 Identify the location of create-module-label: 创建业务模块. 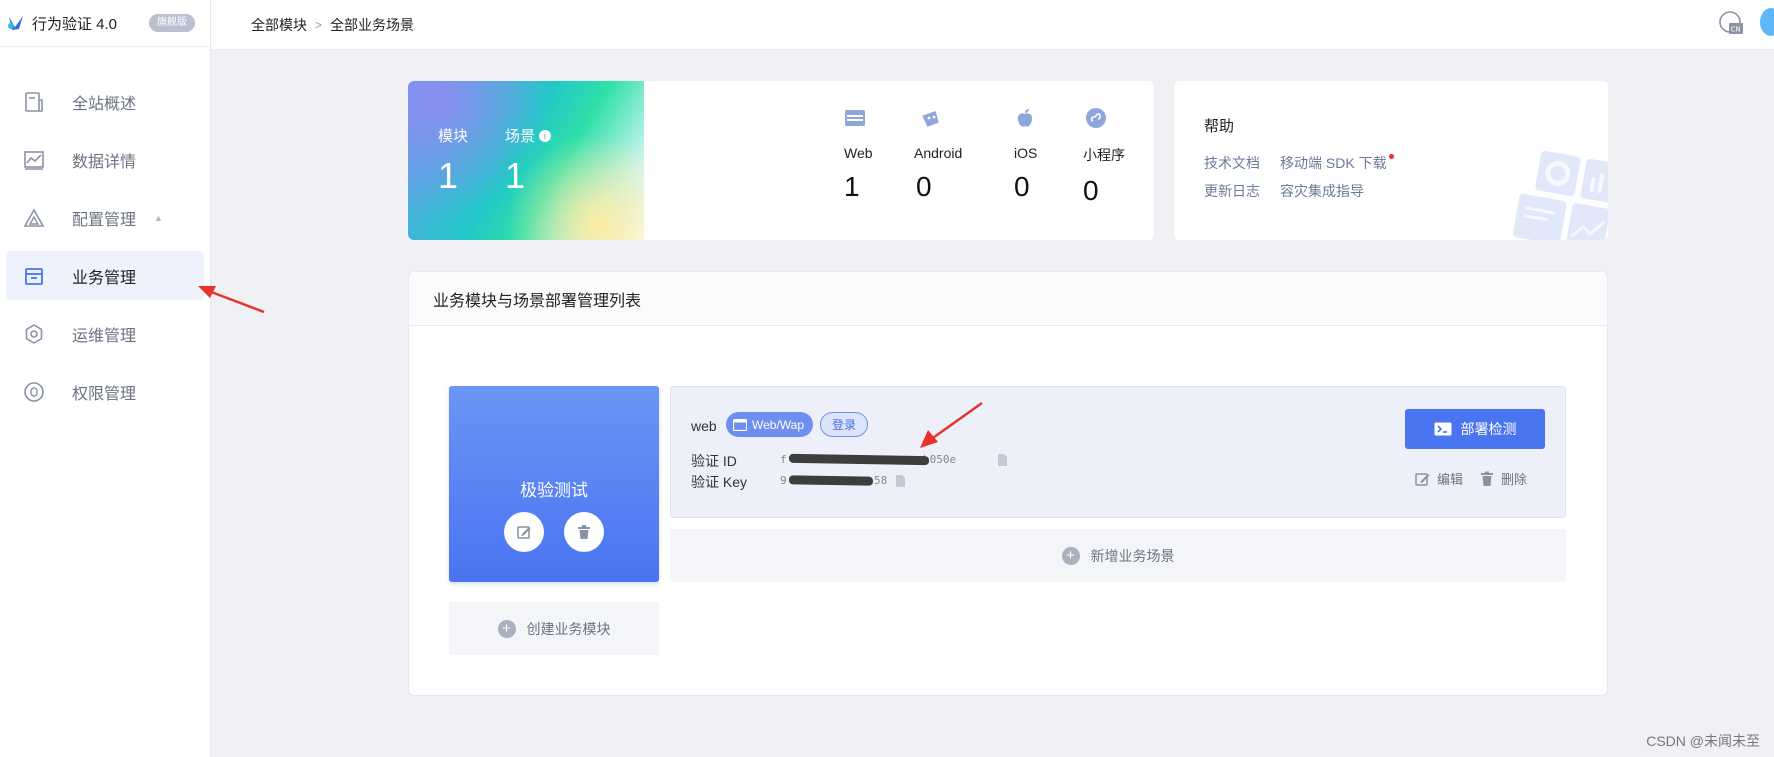
(568, 628).